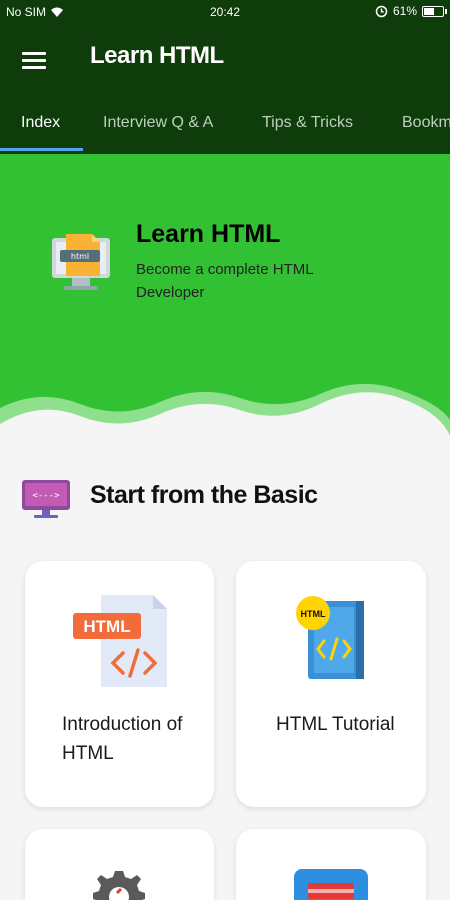 Image resolution: width=450 pixels, height=900 pixels. I want to click on card-introduction: HTML Introduction of HTML, so click(119, 684).